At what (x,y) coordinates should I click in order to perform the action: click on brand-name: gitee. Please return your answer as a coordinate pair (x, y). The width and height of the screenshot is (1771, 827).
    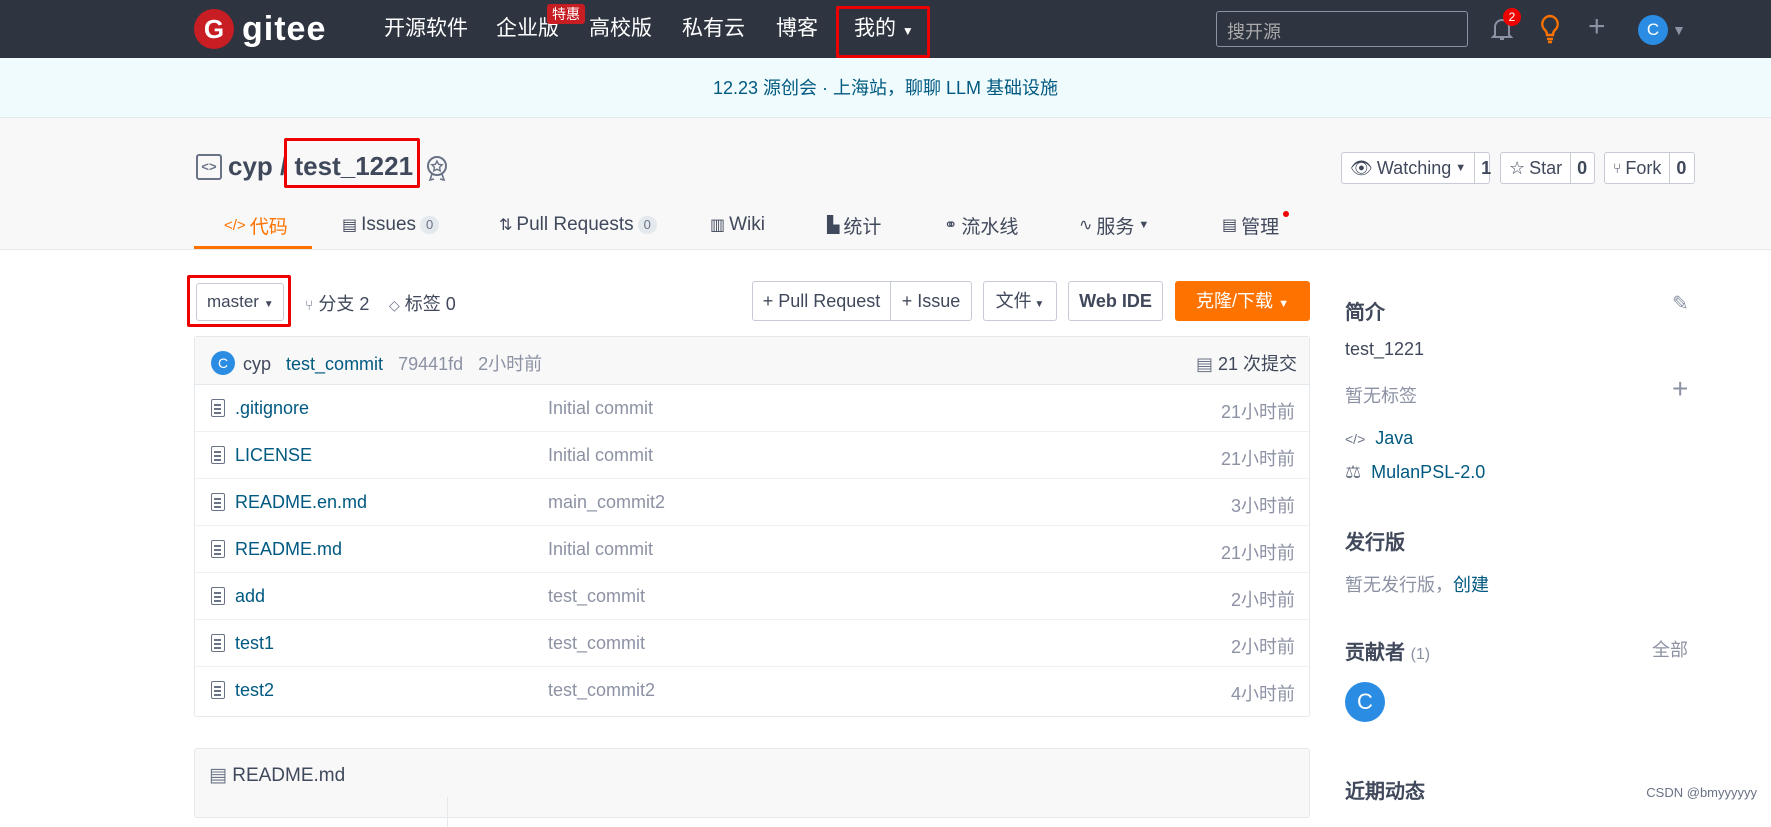
    Looking at the image, I should click on (284, 29).